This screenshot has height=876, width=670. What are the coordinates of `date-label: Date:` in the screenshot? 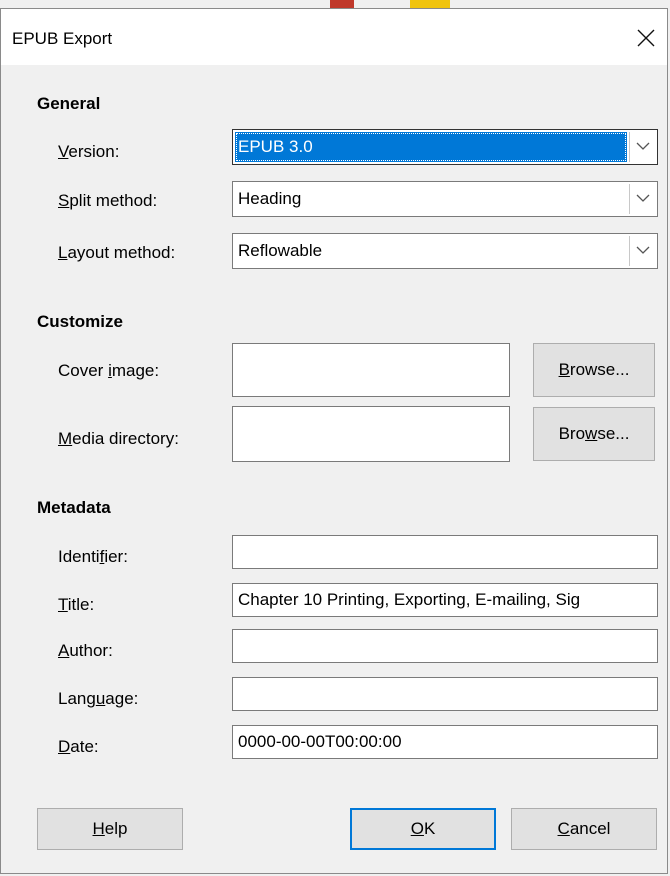 It's located at (78, 746).